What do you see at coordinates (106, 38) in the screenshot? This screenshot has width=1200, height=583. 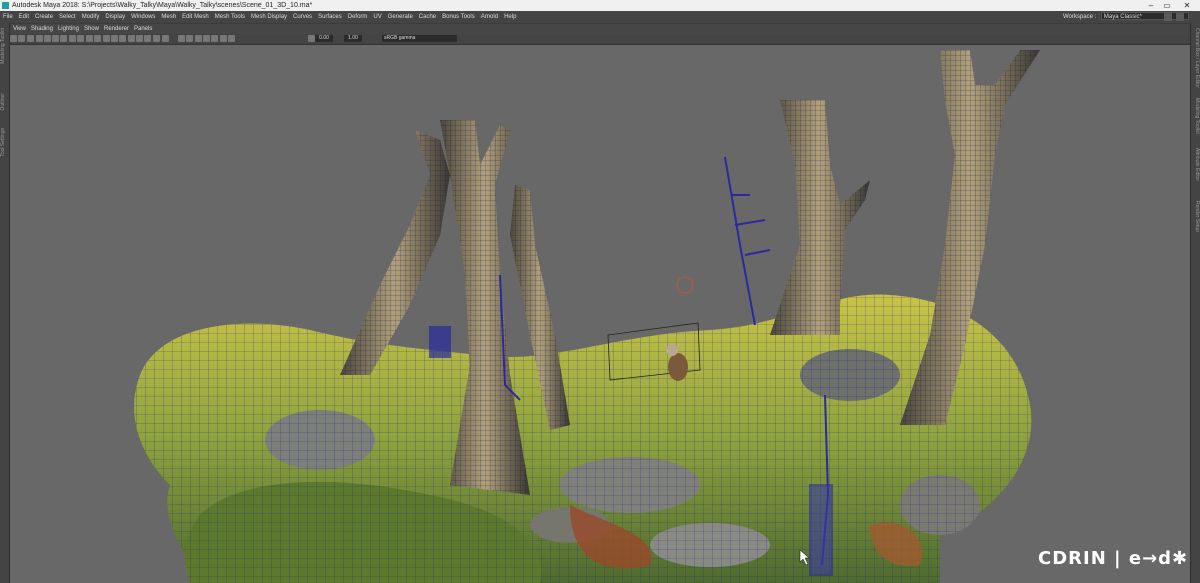 I see `wireframe-icon` at bounding box center [106, 38].